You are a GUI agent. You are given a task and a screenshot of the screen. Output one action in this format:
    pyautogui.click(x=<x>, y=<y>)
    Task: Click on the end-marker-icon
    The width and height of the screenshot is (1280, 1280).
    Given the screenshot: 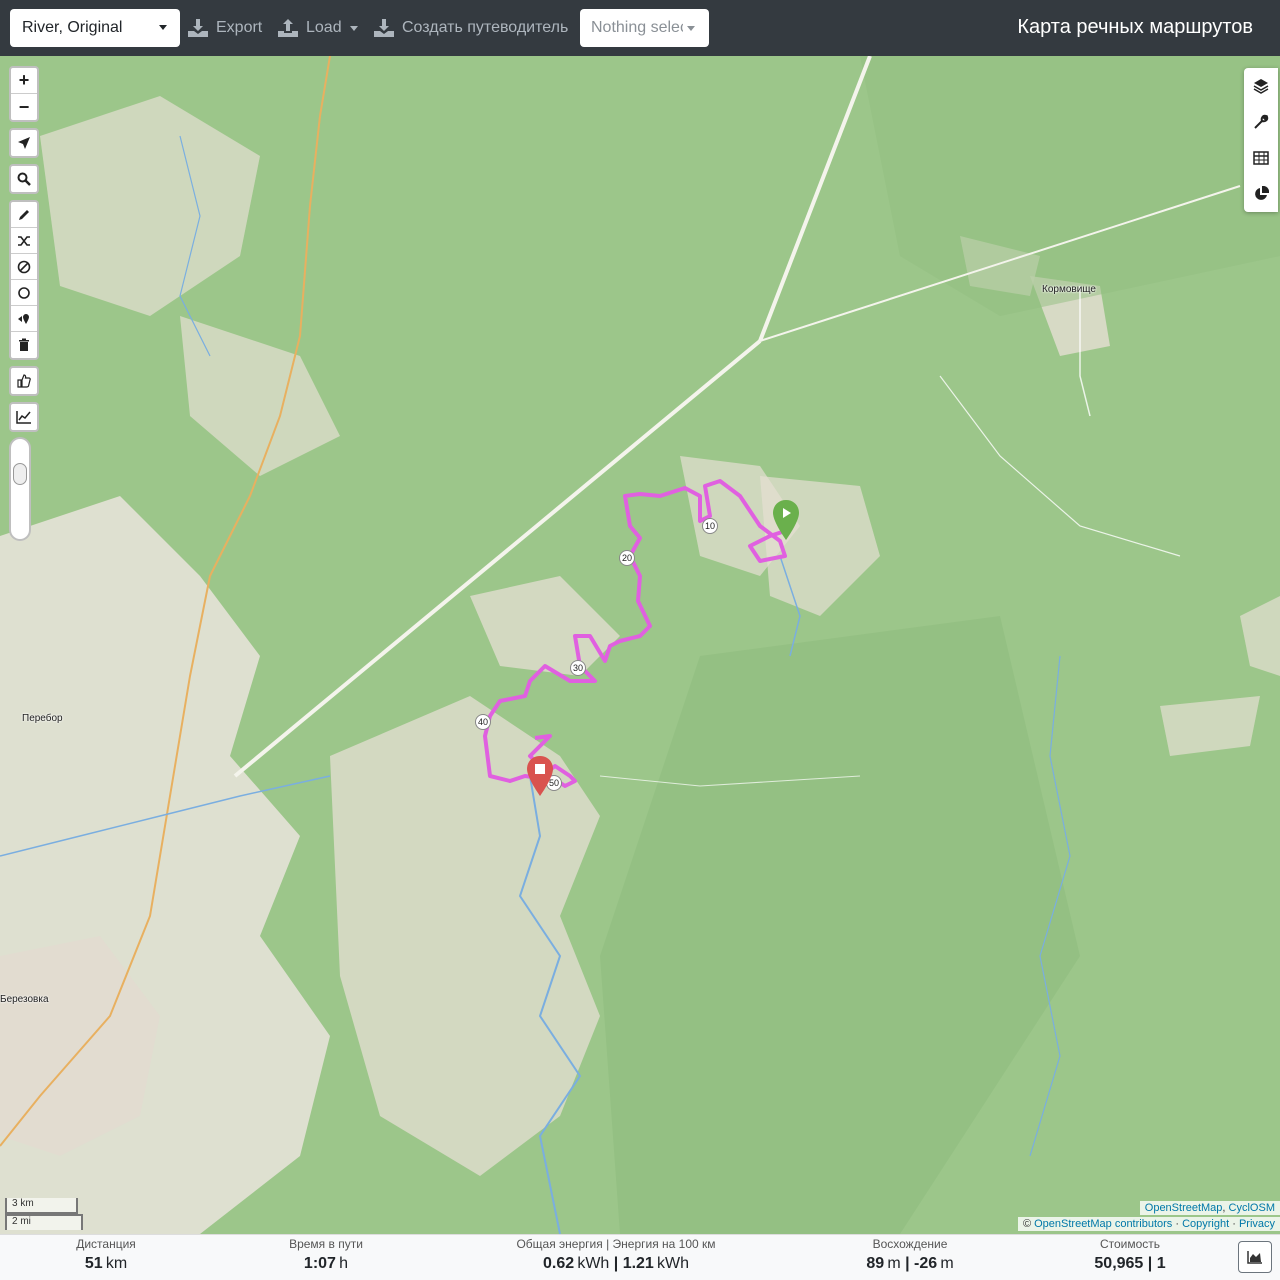 What is the action you would take?
    pyautogui.click(x=540, y=776)
    